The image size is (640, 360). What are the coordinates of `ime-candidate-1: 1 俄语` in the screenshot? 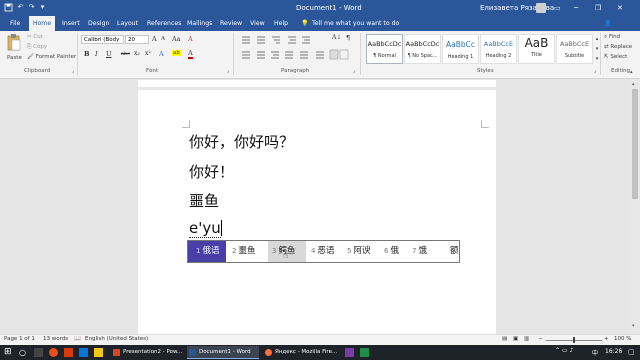 It's located at (207, 251).